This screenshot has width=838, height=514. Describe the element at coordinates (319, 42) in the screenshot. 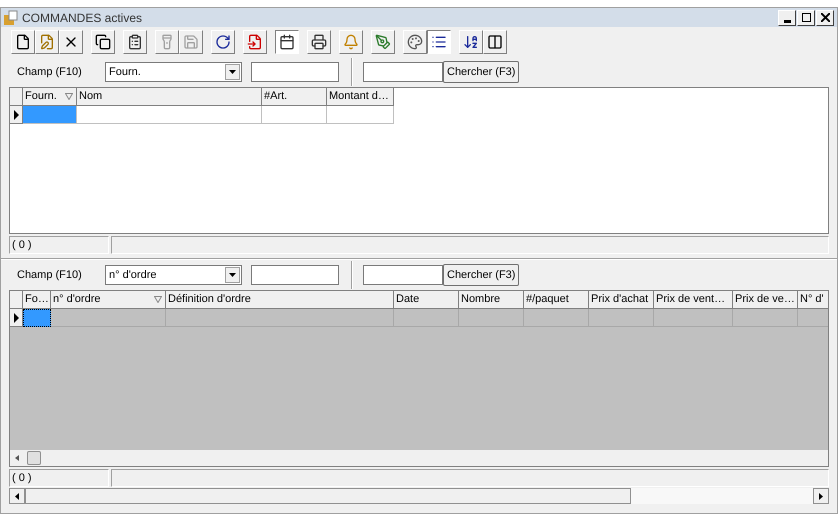

I see `printer-icon` at that location.